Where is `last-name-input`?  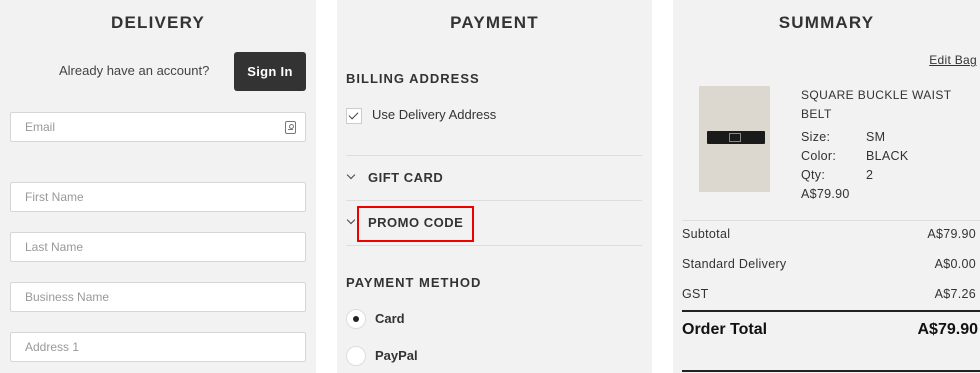
last-name-input is located at coordinates (158, 247).